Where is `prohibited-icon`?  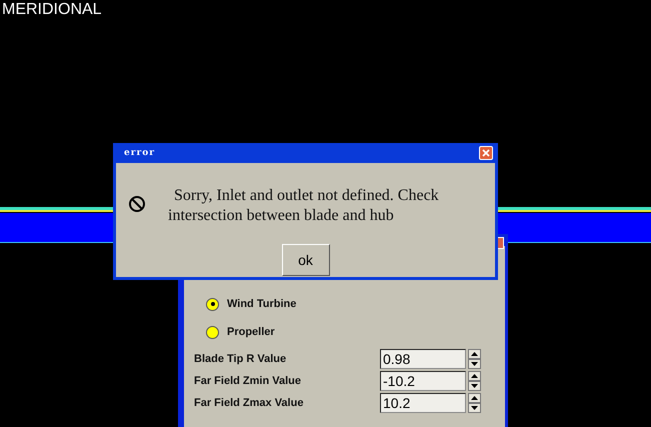
prohibited-icon is located at coordinates (137, 204).